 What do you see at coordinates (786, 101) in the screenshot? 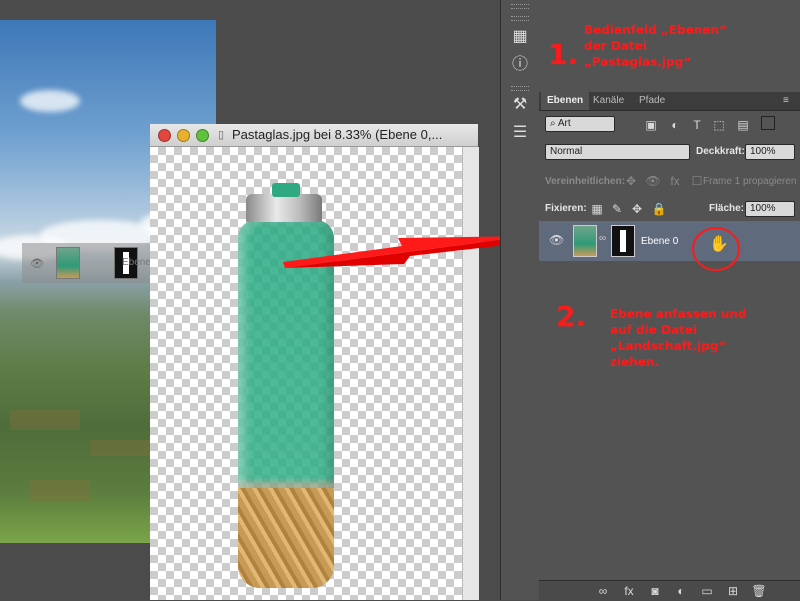
I see `panel-menu-icon: ≡` at bounding box center [786, 101].